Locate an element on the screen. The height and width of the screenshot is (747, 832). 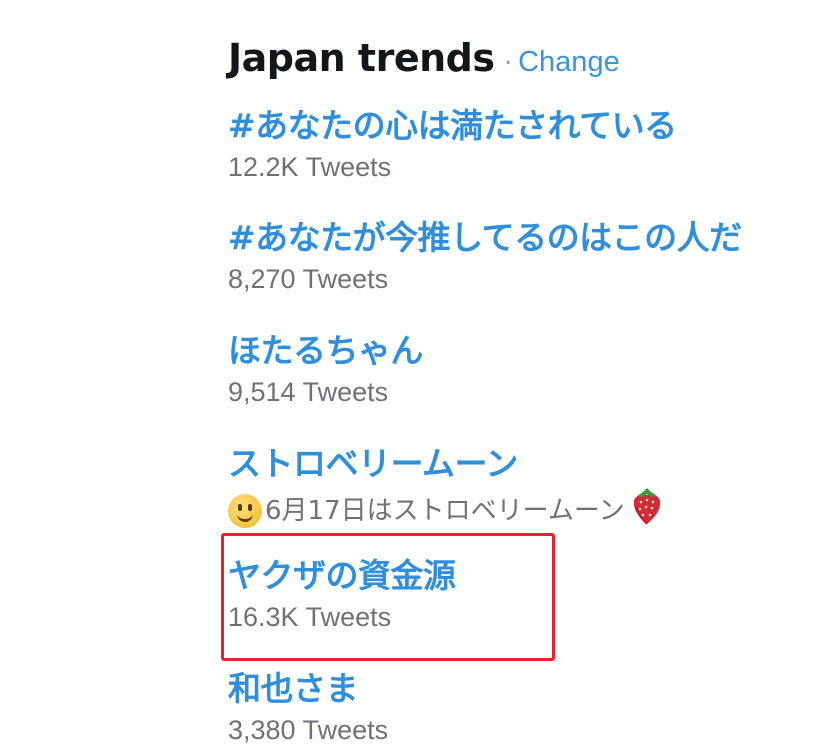
change-location-link: Change is located at coordinates (569, 62).